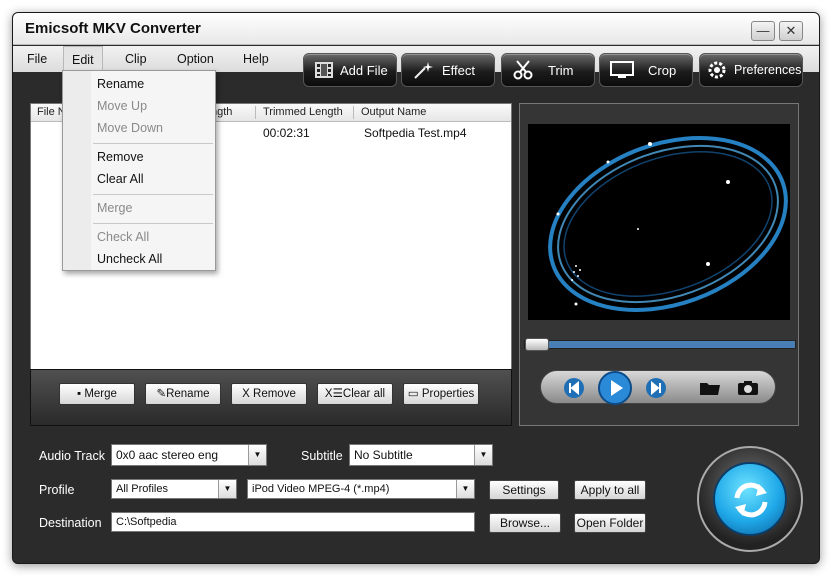 The height and width of the screenshot is (582, 834). What do you see at coordinates (72, 456) in the screenshot?
I see `audio-track-label: Audio Track` at bounding box center [72, 456].